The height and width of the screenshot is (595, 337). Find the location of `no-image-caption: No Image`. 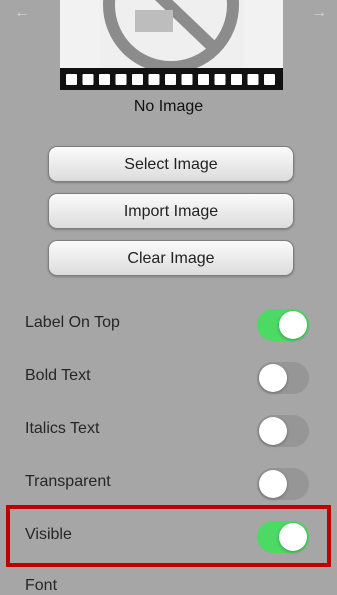

no-image-caption: No Image is located at coordinates (168, 106).